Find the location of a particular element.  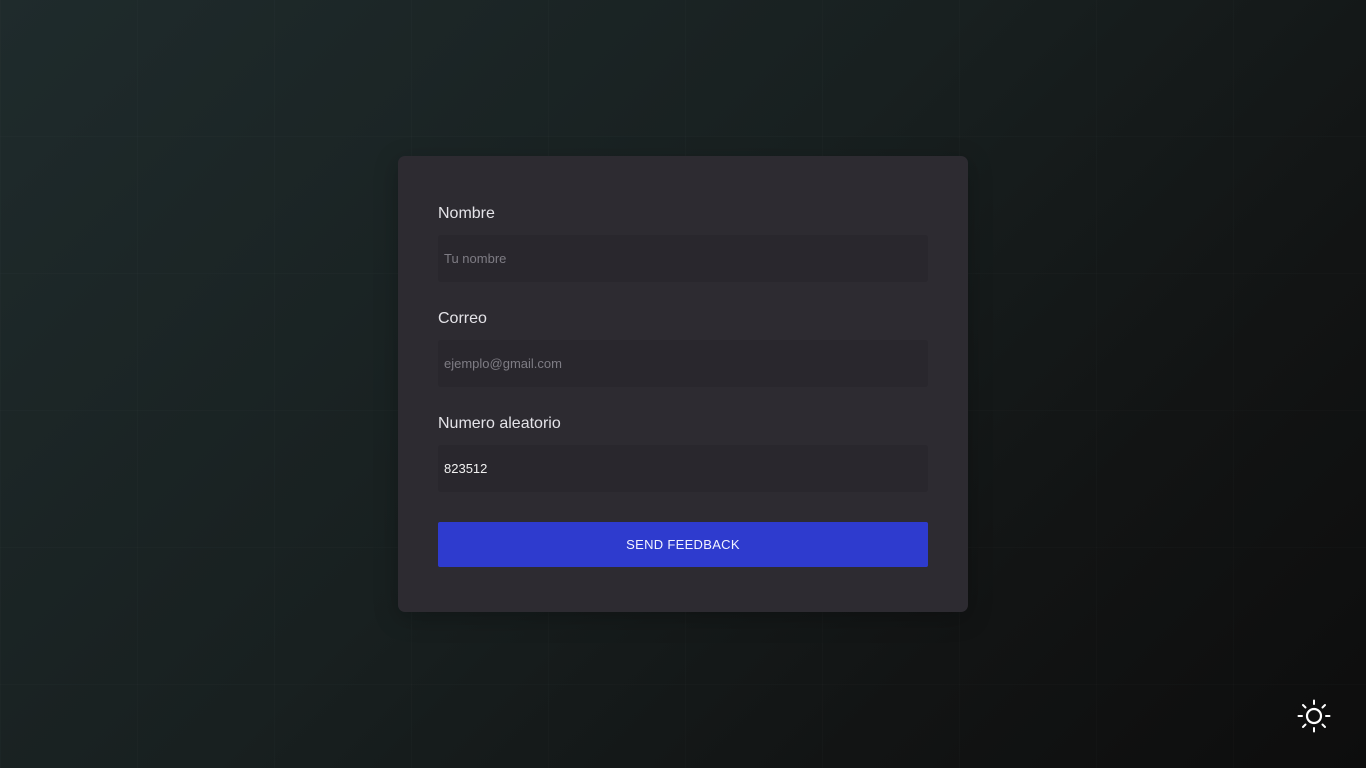

name-input is located at coordinates (683, 258).